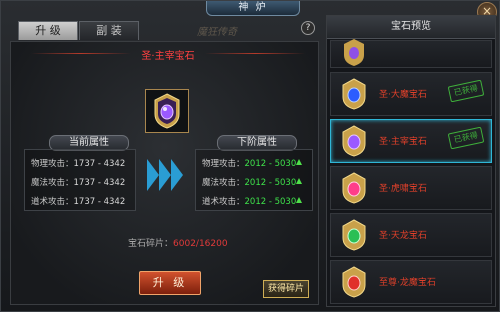  Describe the element at coordinates (403, 142) in the screenshot. I see `gem-name: 圣·主宰宝石` at that location.